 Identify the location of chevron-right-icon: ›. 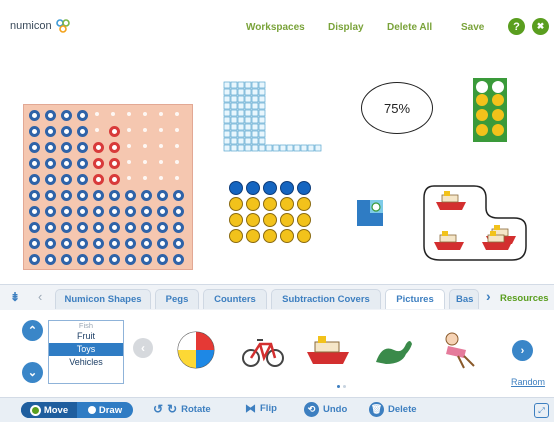
(488, 296).